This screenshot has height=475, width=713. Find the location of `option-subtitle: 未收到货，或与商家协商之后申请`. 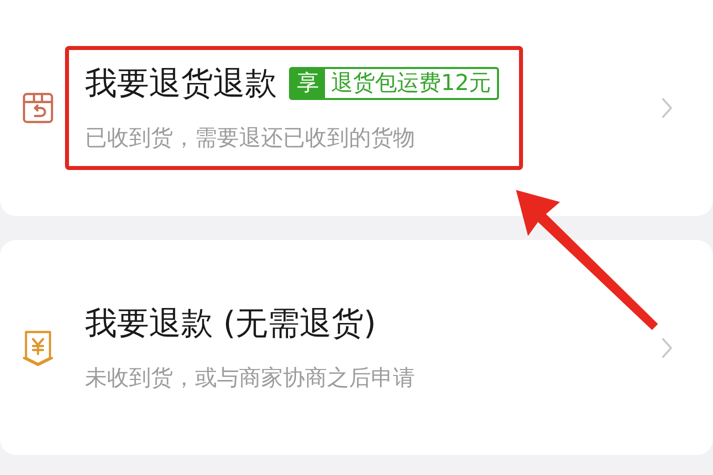

option-subtitle: 未收到货，或与商家协商之后申请 is located at coordinates (250, 378).